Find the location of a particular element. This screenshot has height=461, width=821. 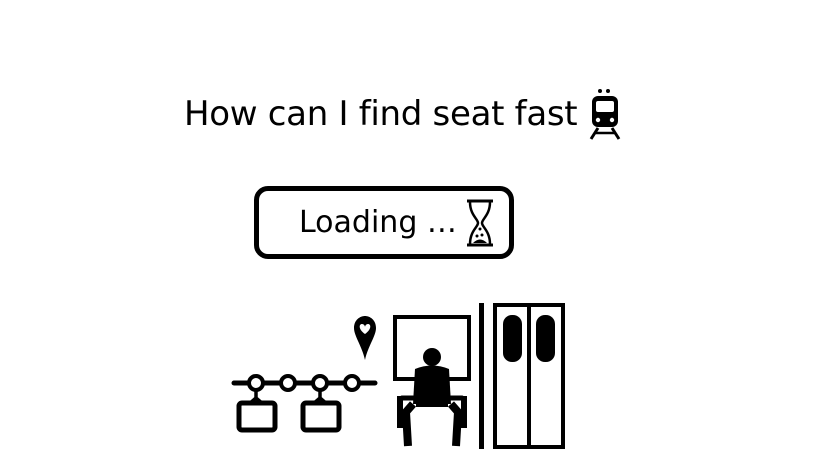

seated-passenger-icon is located at coordinates (432, 381).